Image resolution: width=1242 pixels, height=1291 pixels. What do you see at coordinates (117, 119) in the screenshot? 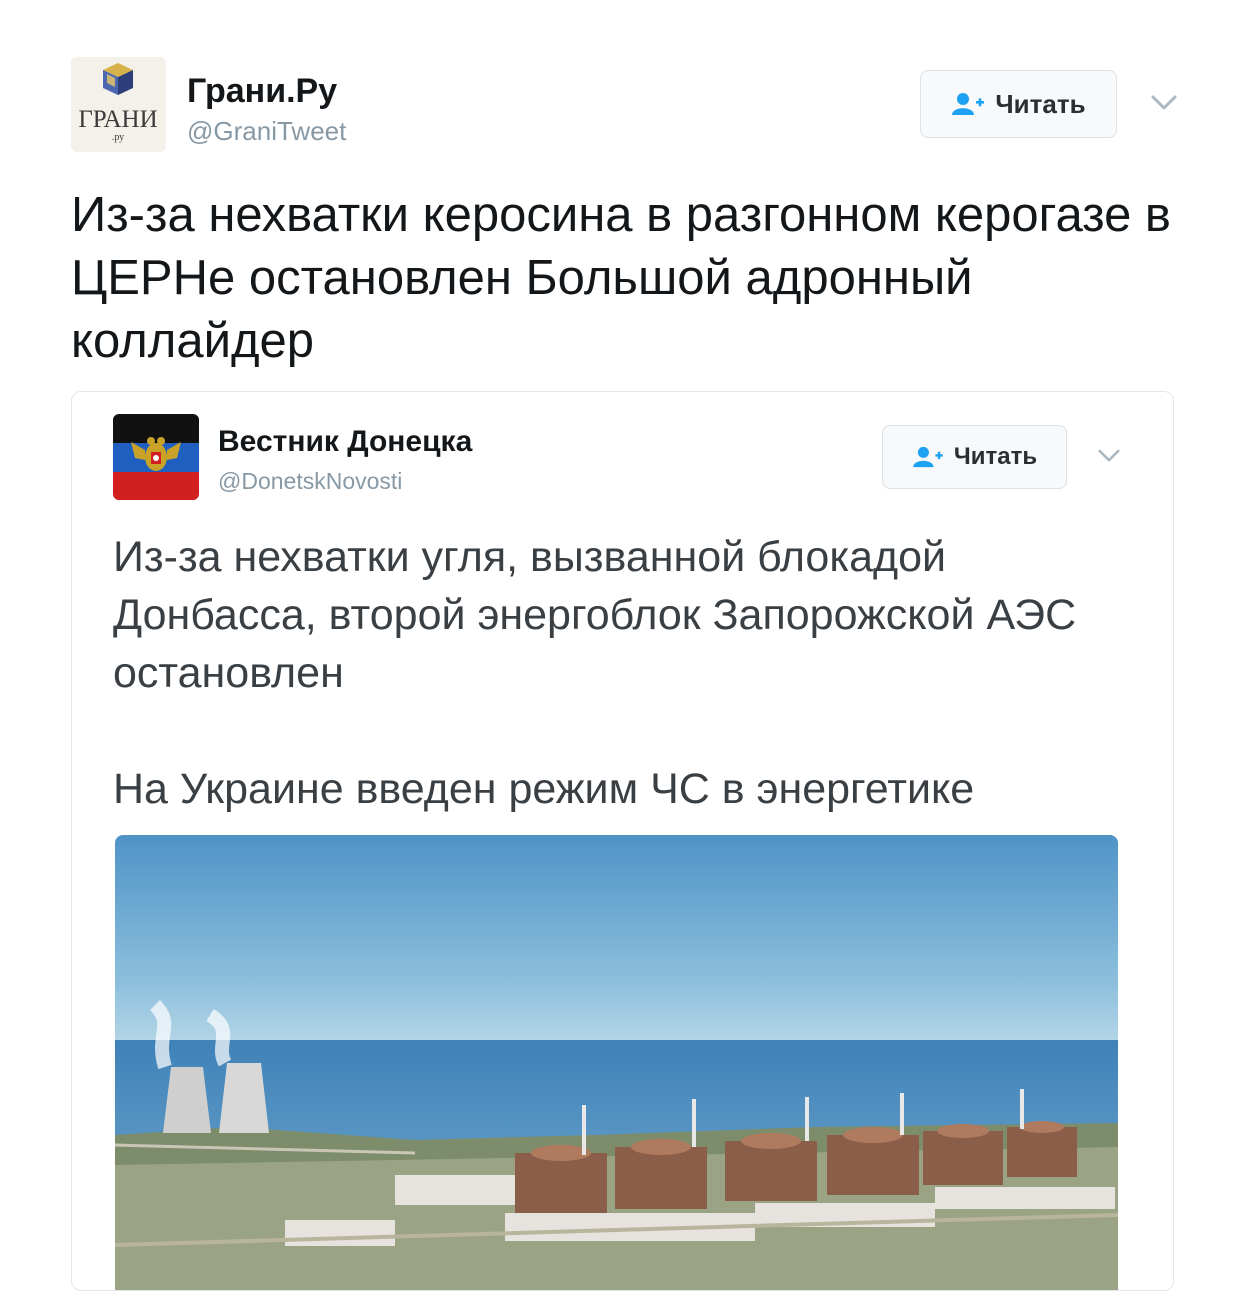
I see `avatar-logo-text: ГРАНИ` at bounding box center [117, 119].